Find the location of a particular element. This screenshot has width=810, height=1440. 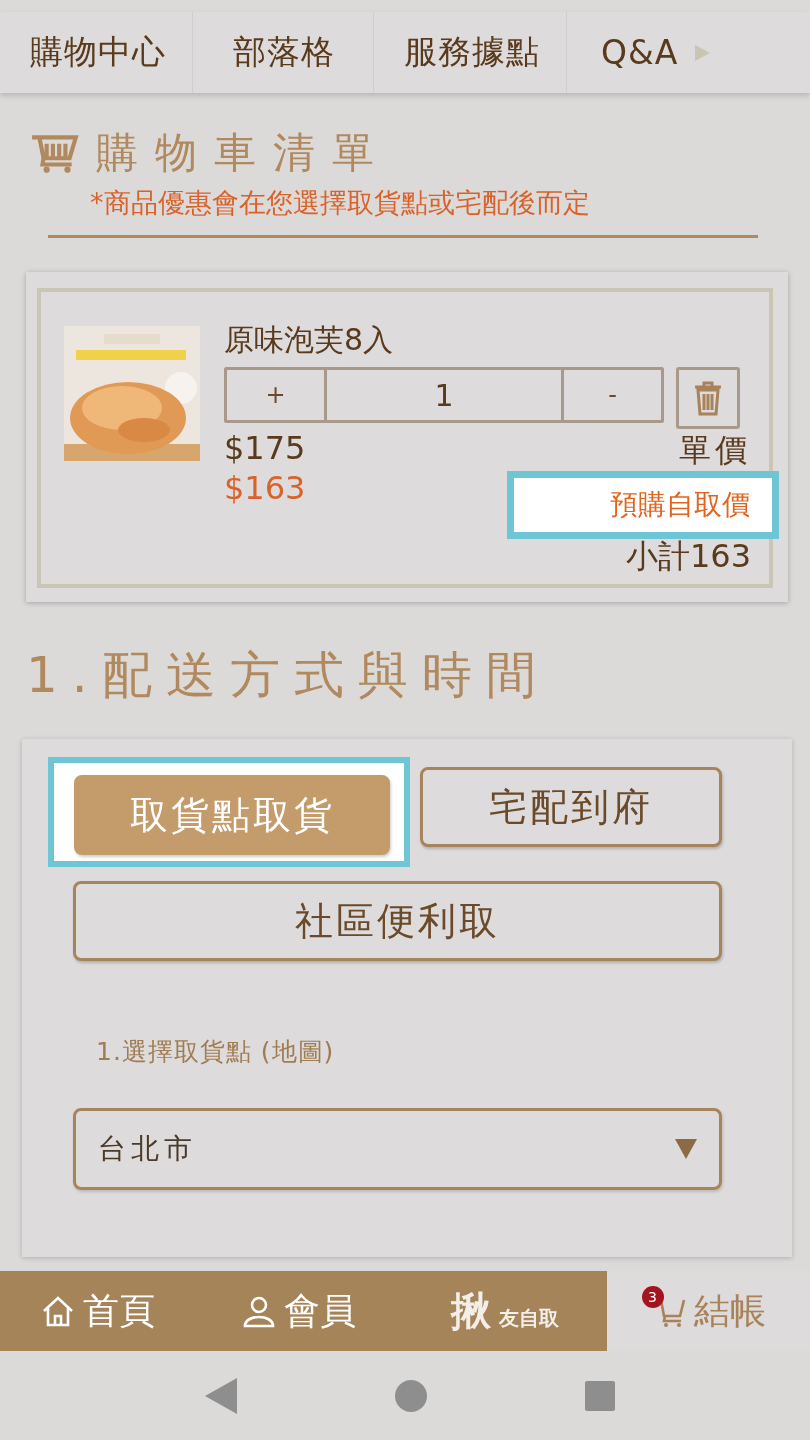

original-price: $175 is located at coordinates (265, 448).